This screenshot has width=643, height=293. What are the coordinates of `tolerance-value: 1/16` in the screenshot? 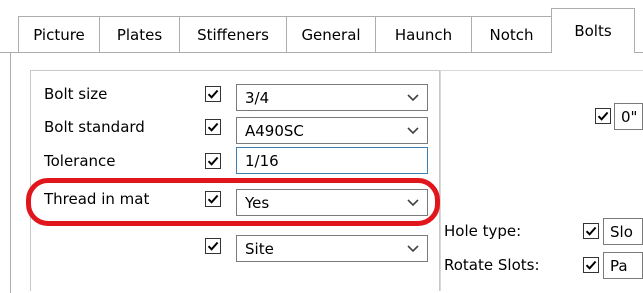 It's located at (262, 161).